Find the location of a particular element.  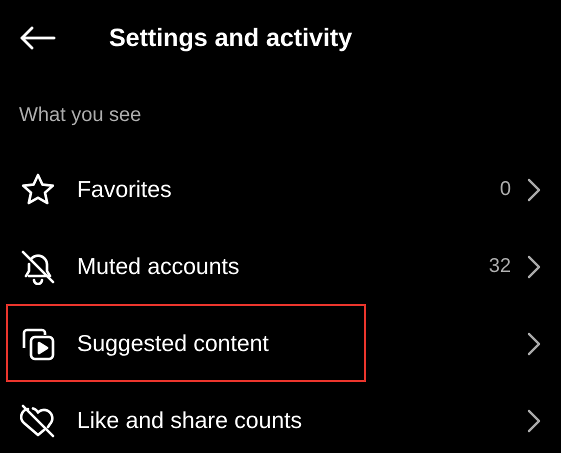

section-label: What you see is located at coordinates (80, 115).